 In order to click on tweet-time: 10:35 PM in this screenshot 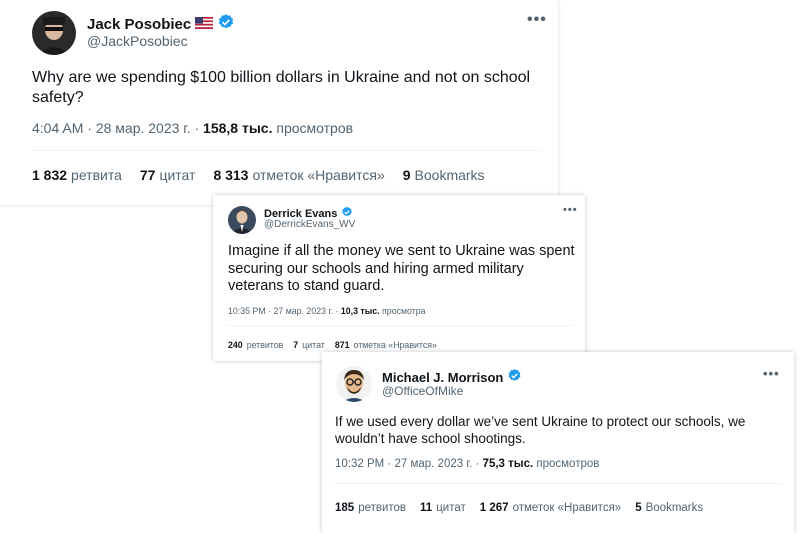, I will do `click(247, 311)`.